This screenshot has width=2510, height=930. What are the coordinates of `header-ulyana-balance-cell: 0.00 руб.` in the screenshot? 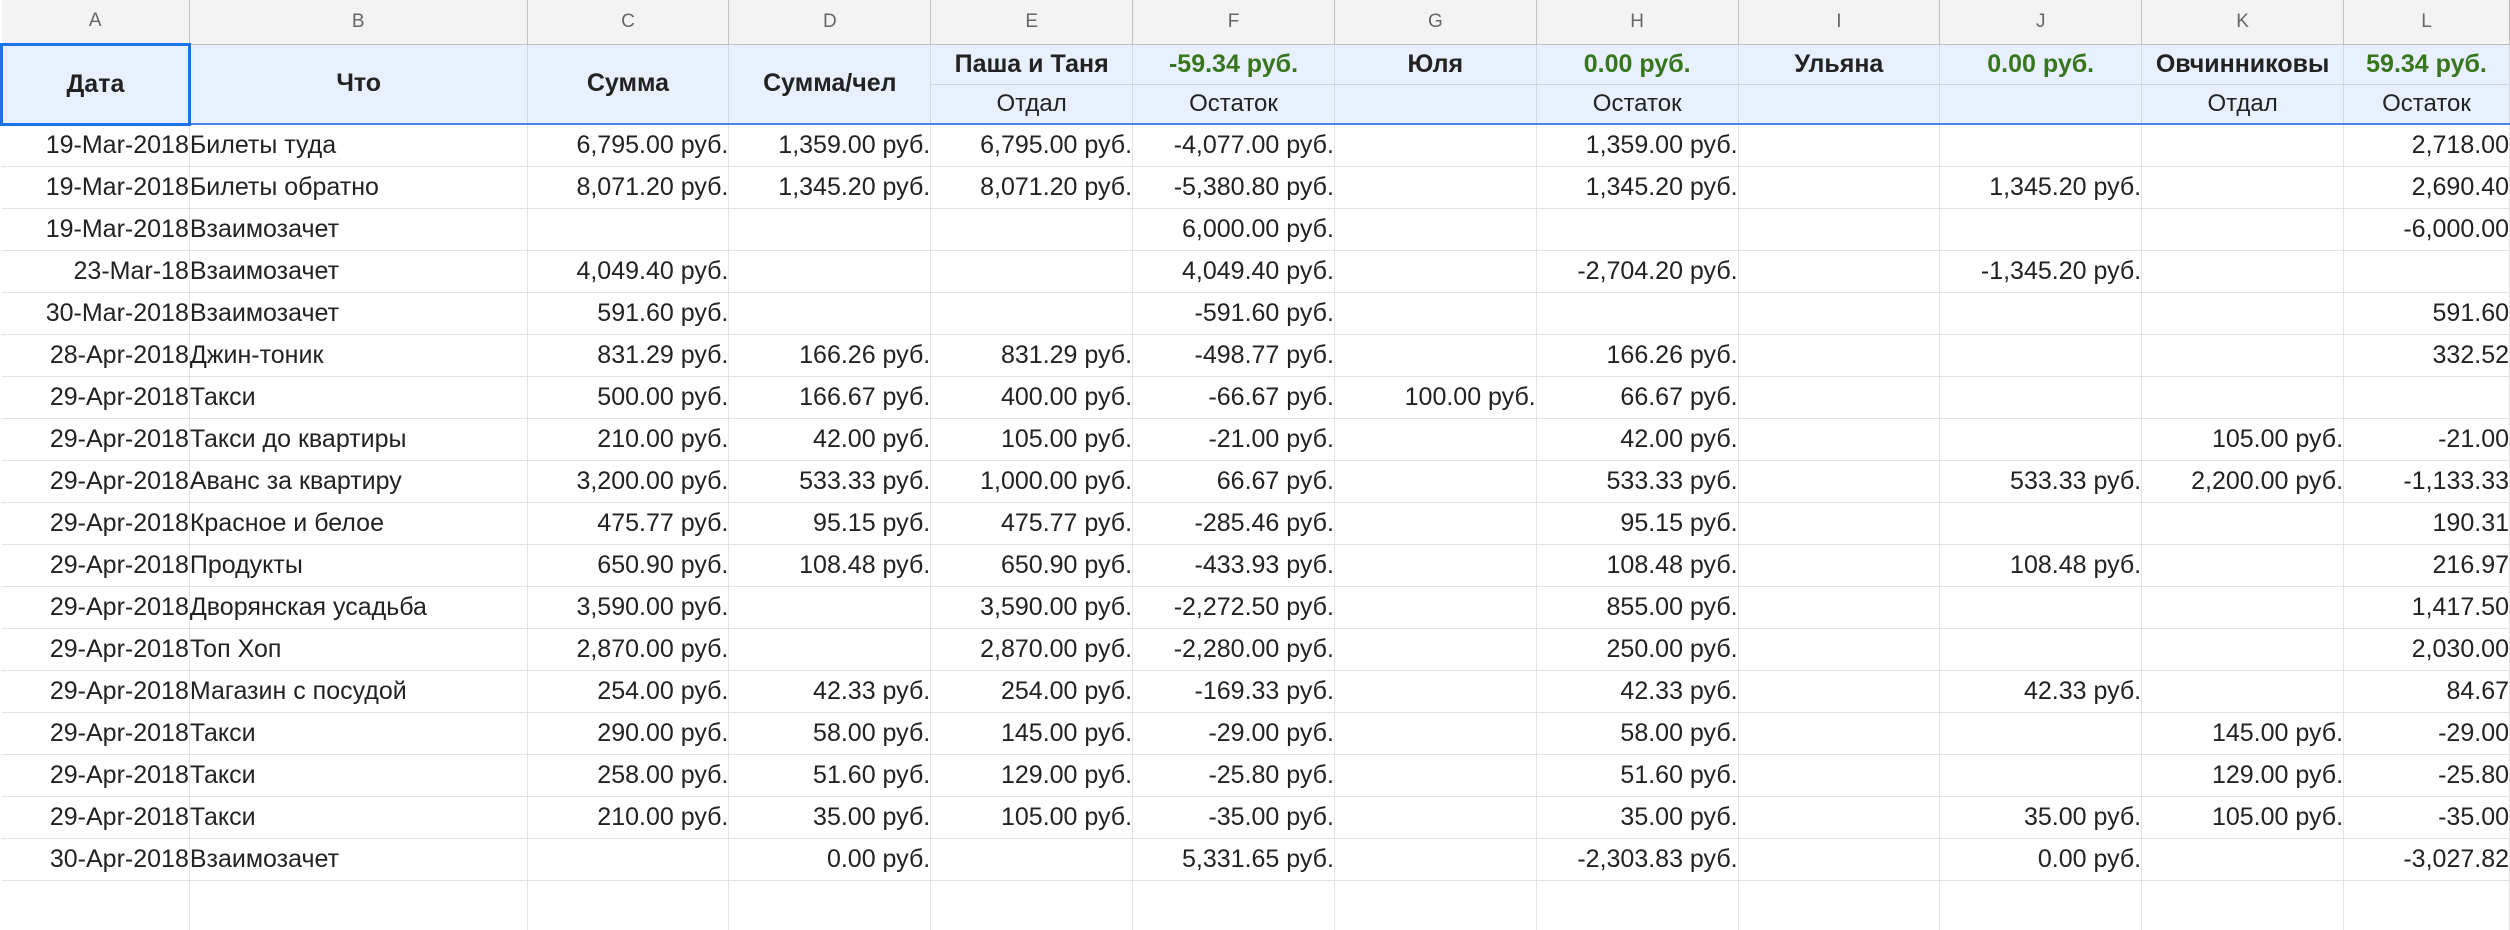 It's located at (2041, 64).